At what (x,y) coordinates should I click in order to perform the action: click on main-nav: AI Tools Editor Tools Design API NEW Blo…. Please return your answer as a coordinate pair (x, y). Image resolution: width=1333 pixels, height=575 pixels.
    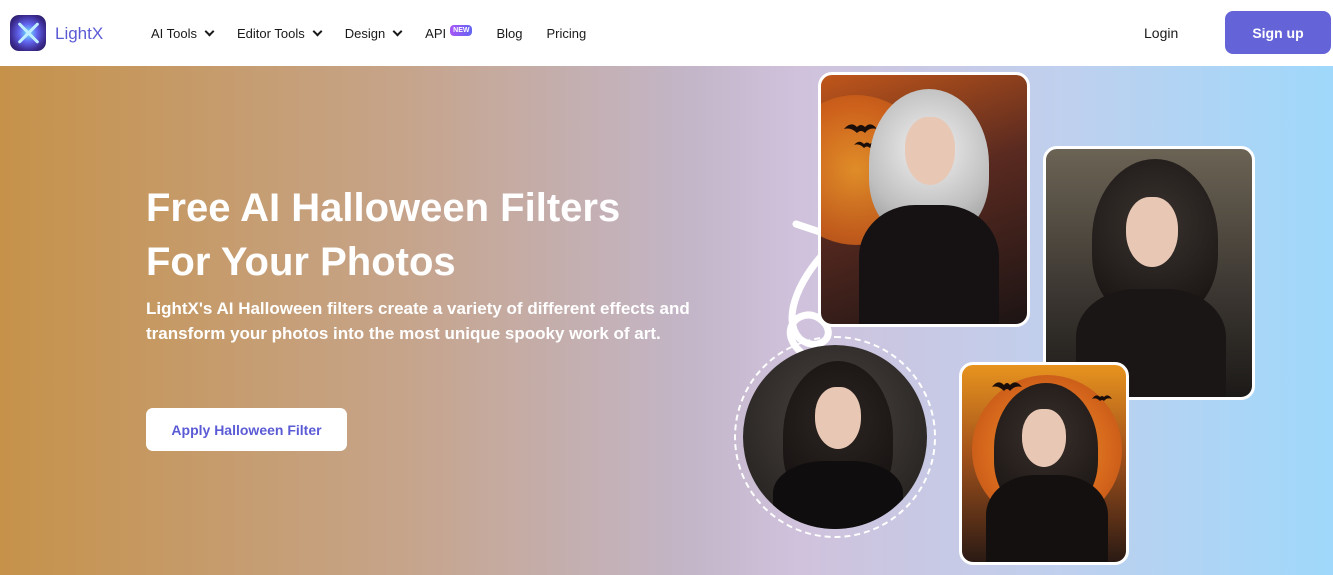
    Looking at the image, I should click on (380, 33).